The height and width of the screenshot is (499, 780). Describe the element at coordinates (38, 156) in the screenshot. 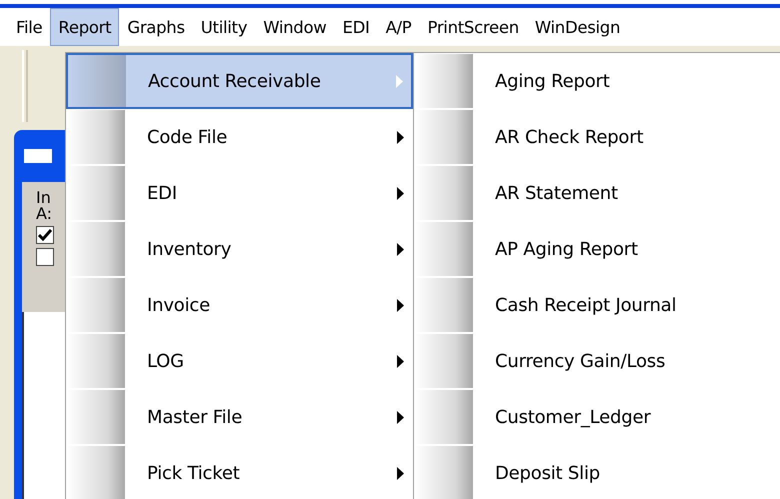

I see `window-icon` at that location.